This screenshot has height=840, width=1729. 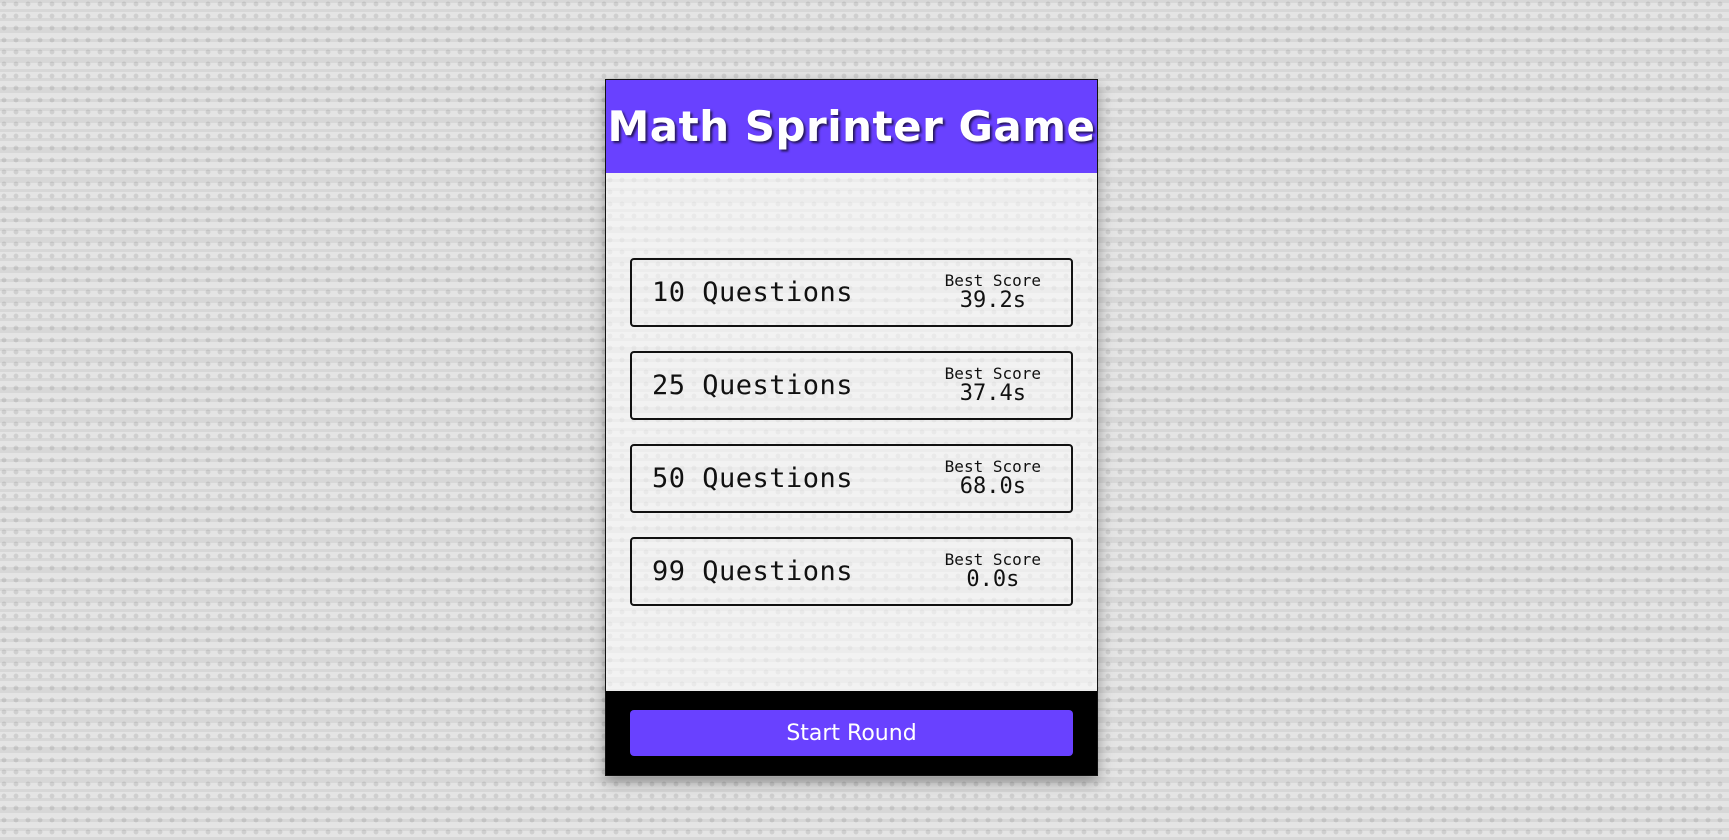 I want to click on footer: Start Round, so click(x=851, y=733).